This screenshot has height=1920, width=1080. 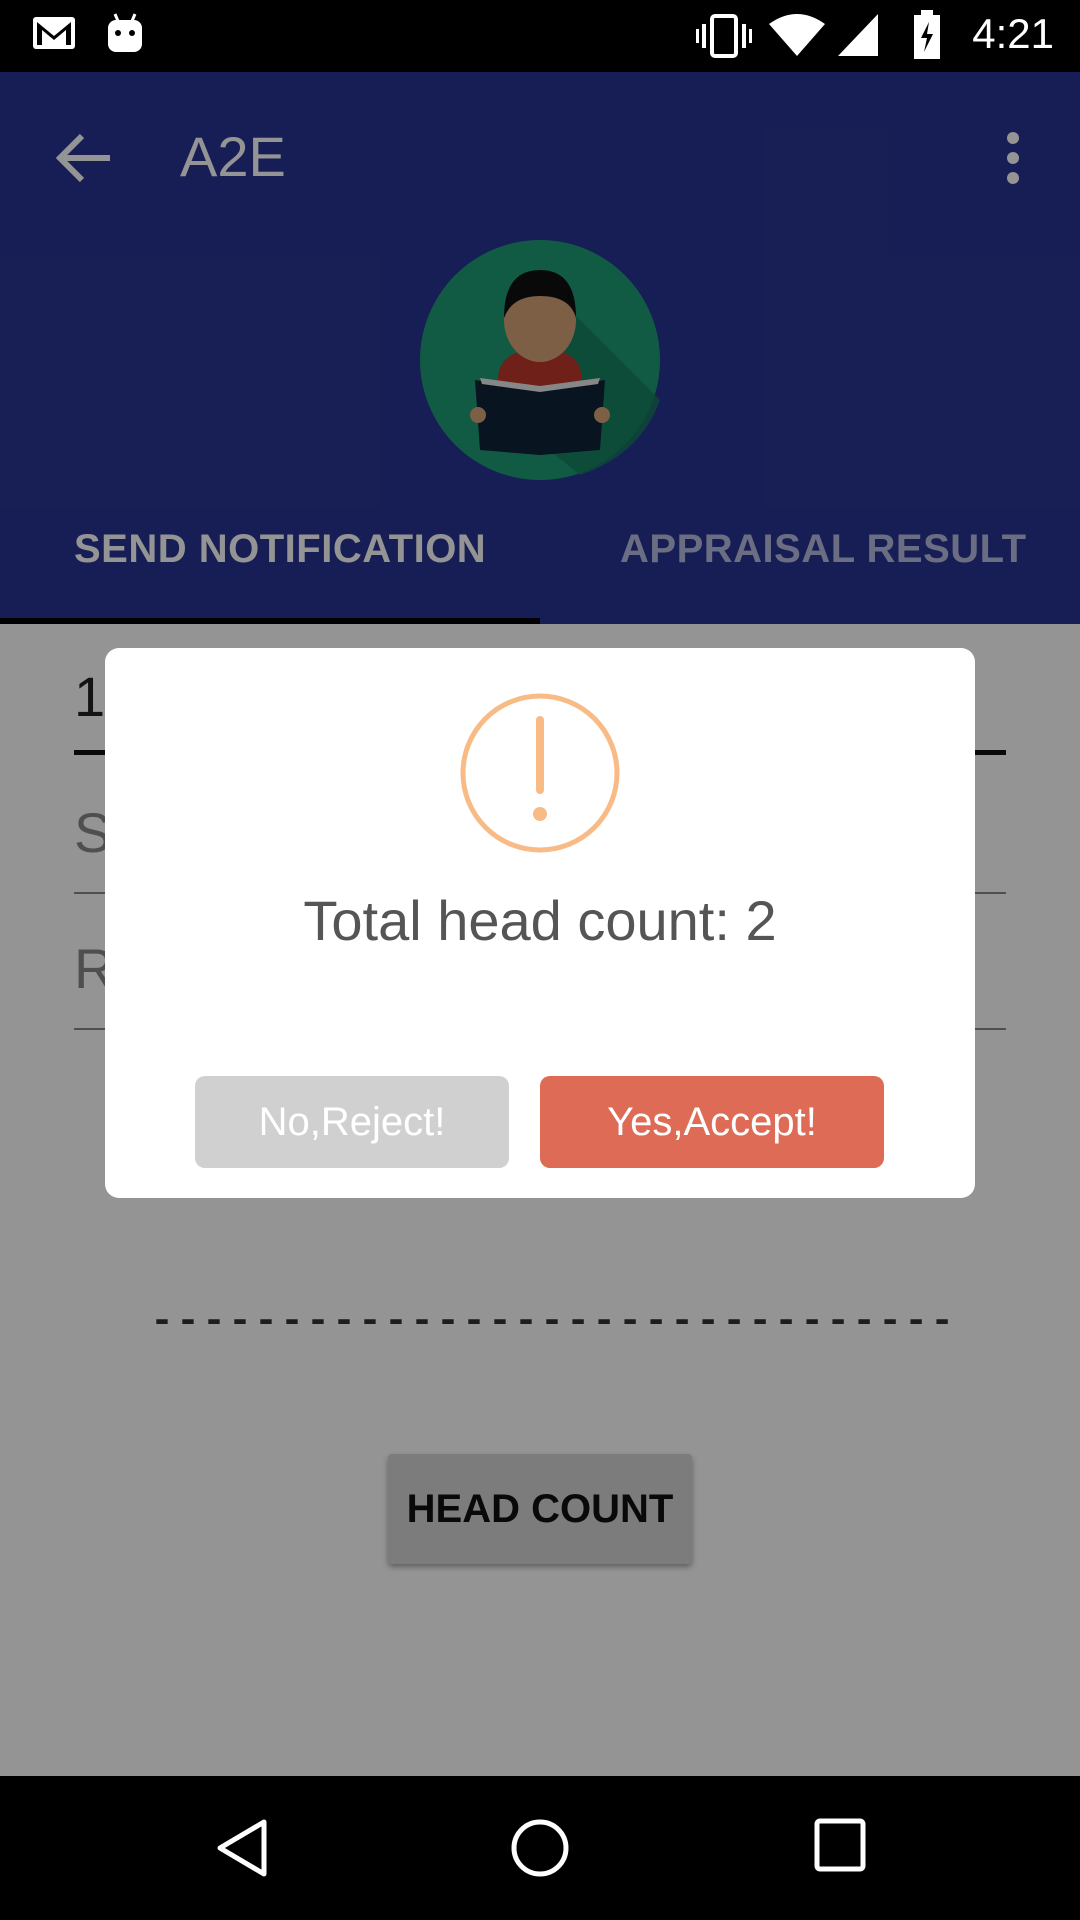 What do you see at coordinates (1013, 33) in the screenshot?
I see `clock: 4:21` at bounding box center [1013, 33].